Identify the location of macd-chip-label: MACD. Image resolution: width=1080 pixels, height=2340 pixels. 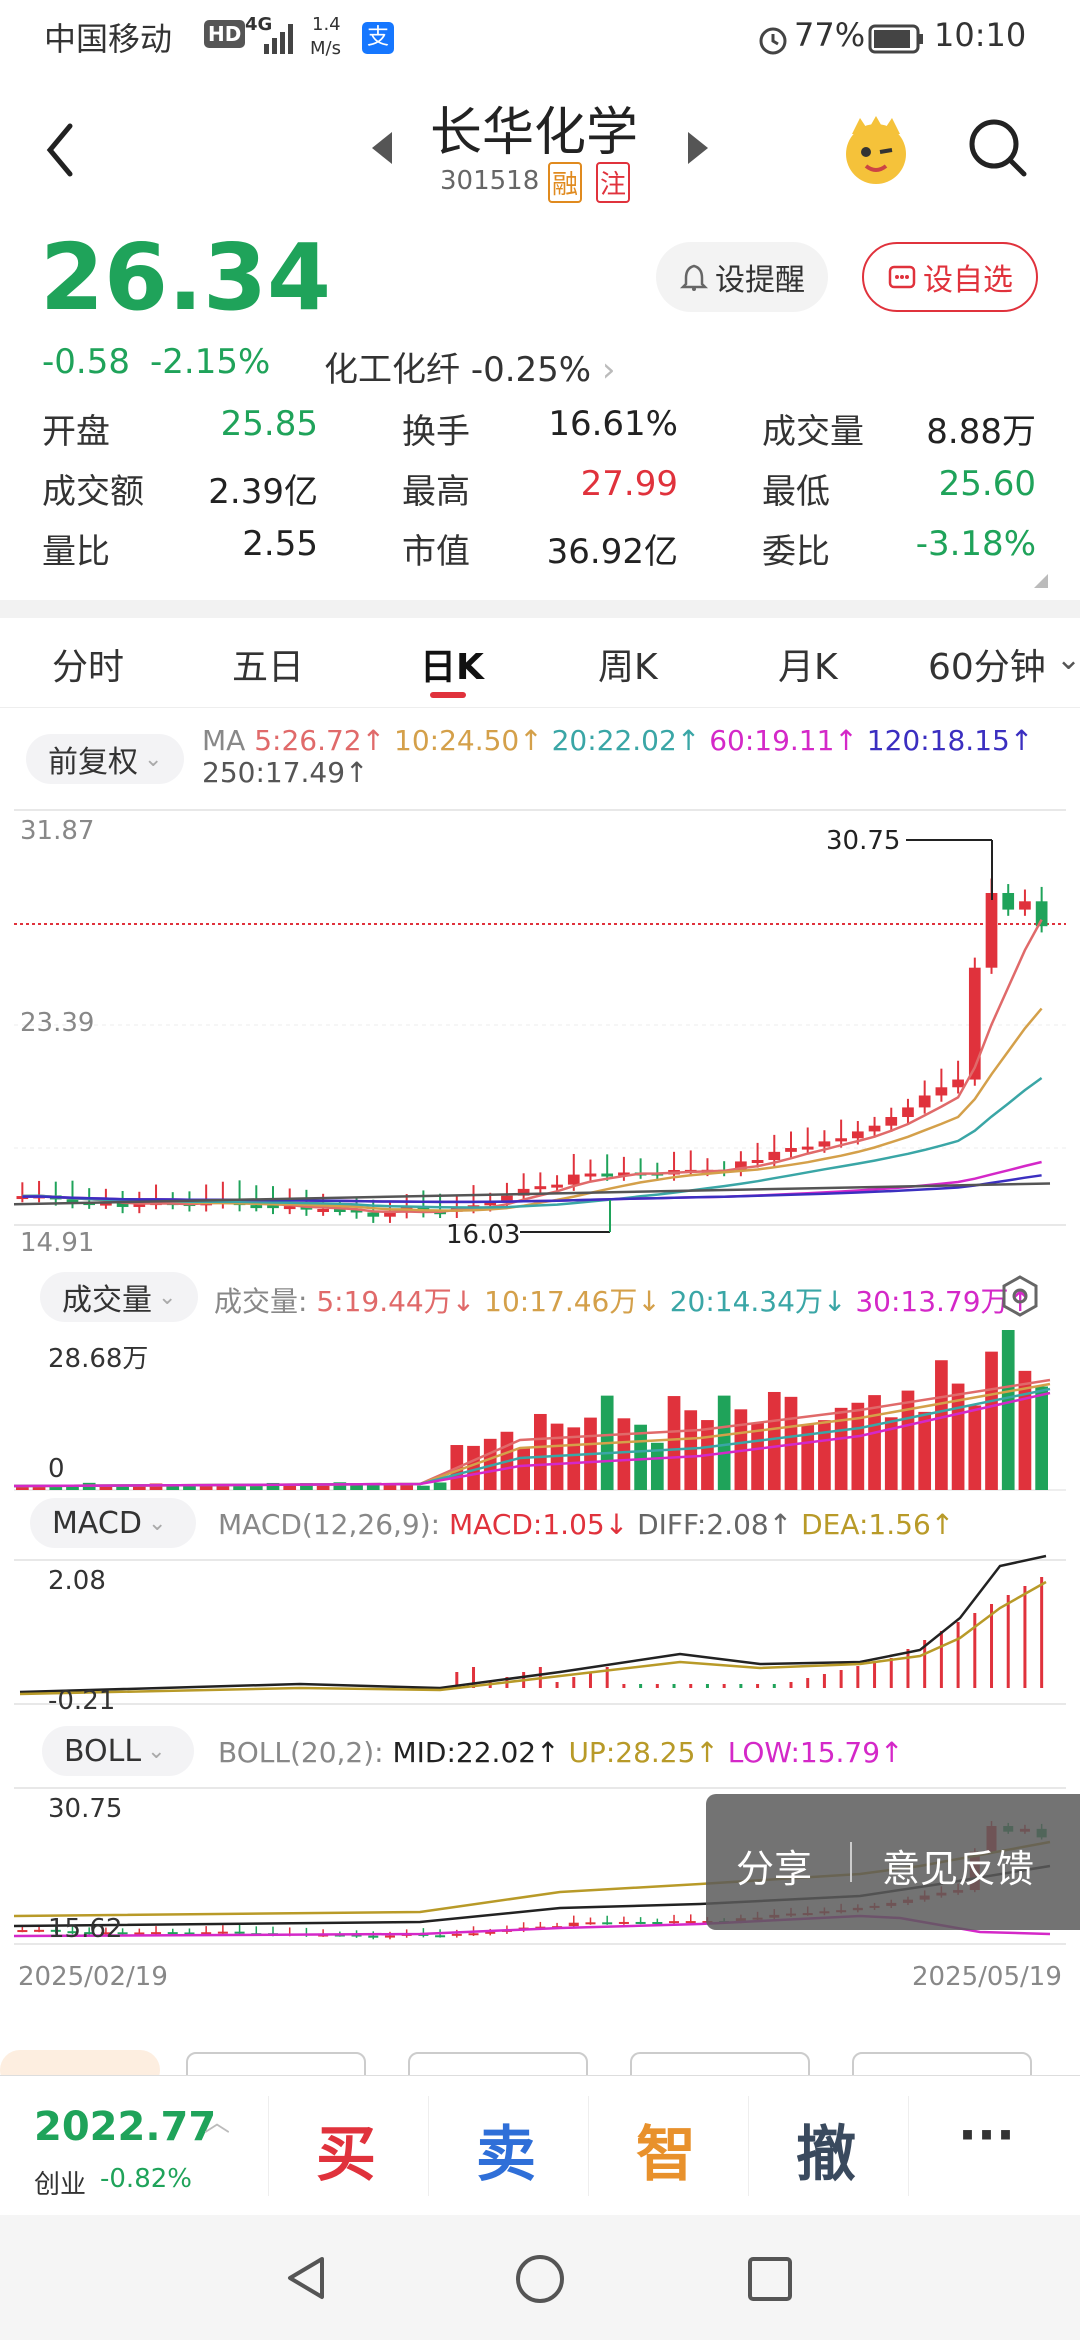
(97, 1523).